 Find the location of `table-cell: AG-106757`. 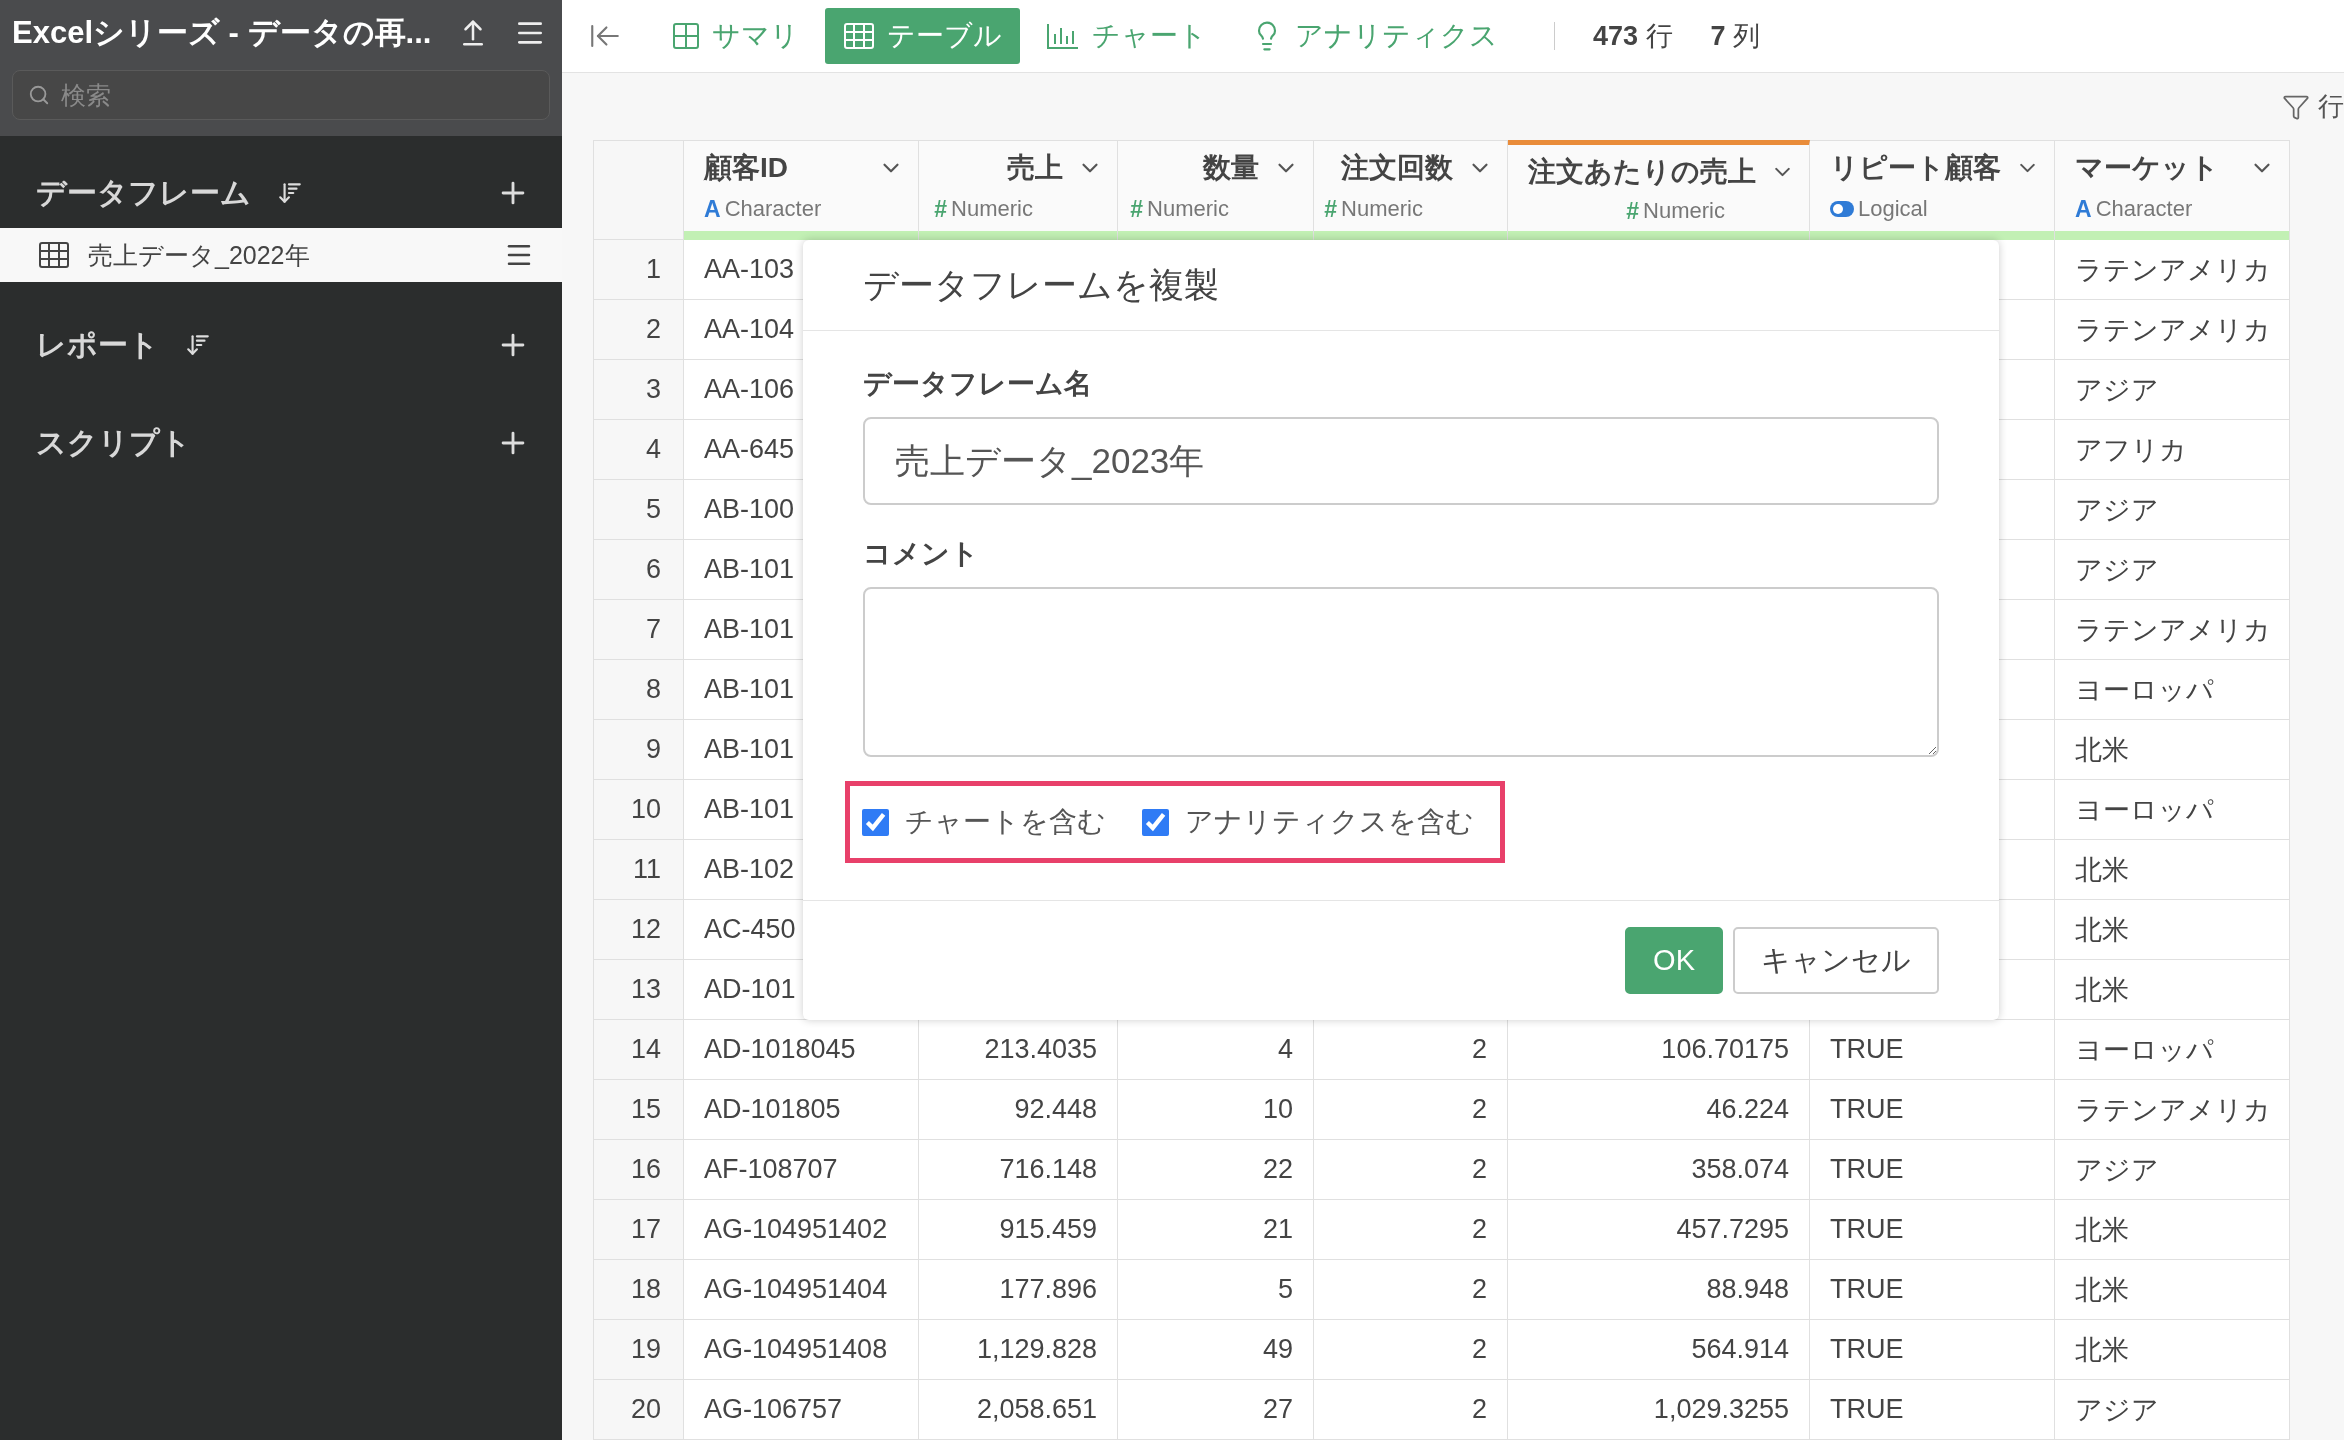

table-cell: AG-106757 is located at coordinates (801, 1410).